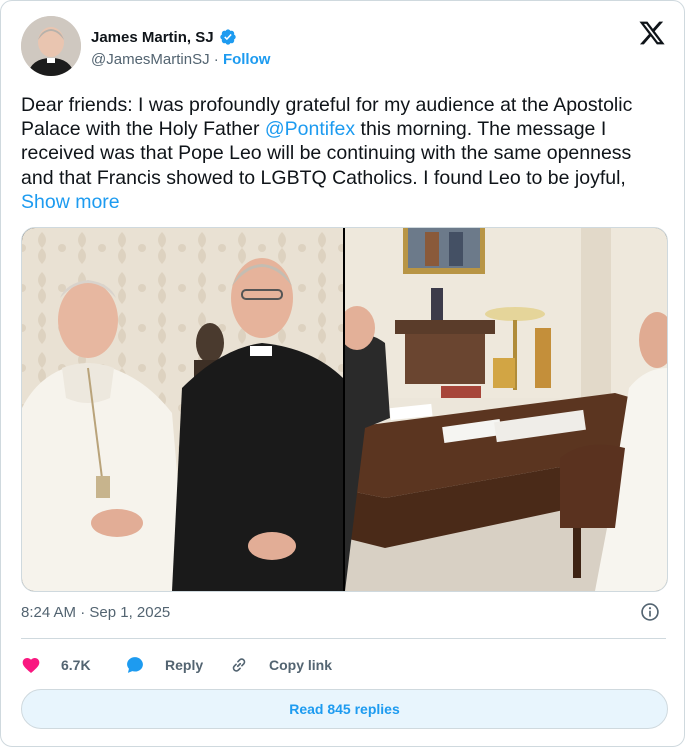 This screenshot has width=685, height=747. I want to click on reply-bubble-icon, so click(135, 665).